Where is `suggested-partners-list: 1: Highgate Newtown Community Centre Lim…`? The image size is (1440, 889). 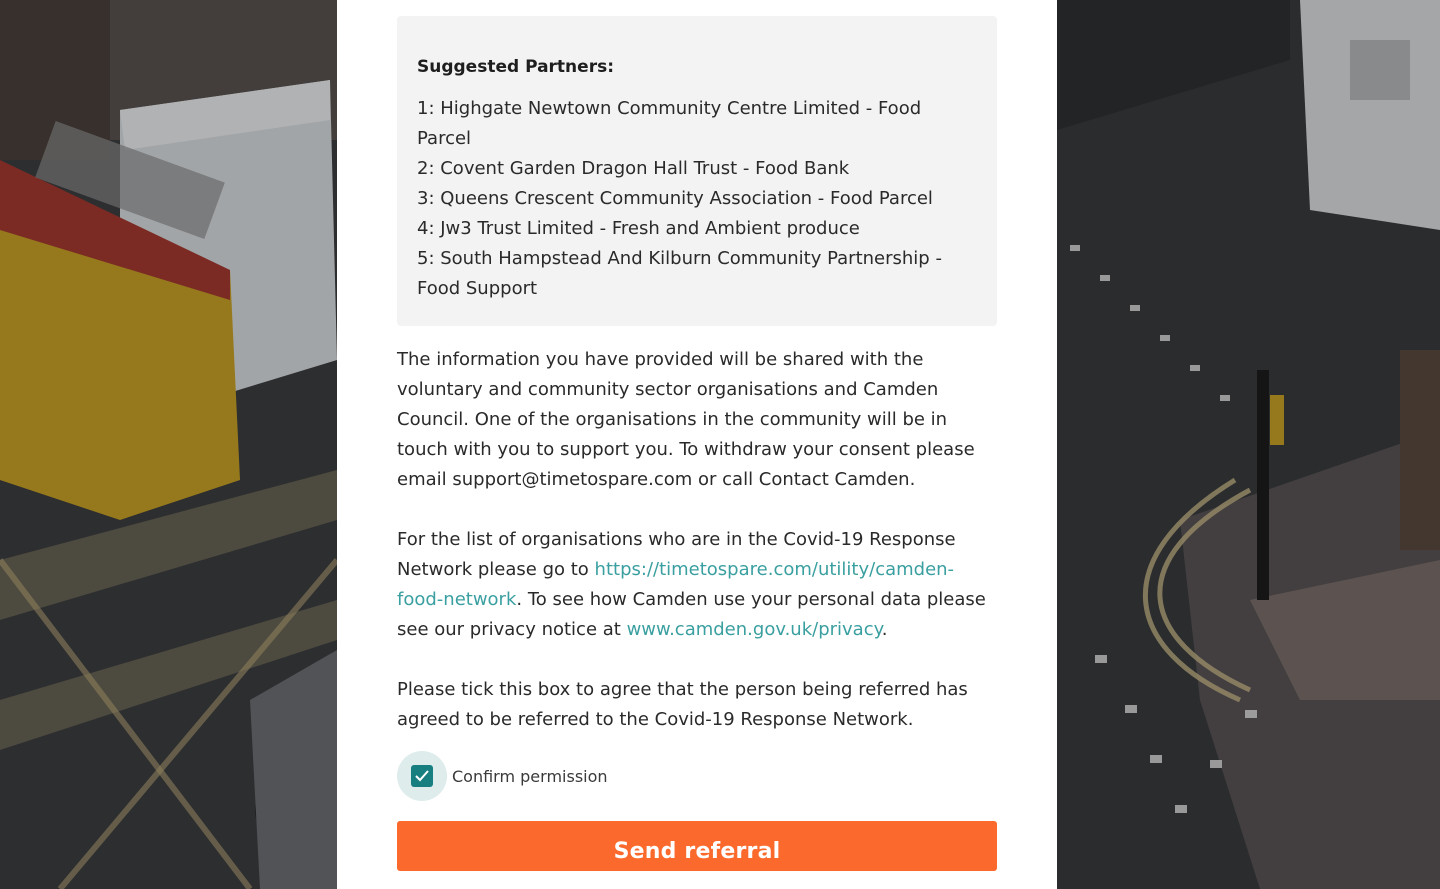 suggested-partners-list: 1: Highgate Newtown Community Centre Lim… is located at coordinates (697, 199).